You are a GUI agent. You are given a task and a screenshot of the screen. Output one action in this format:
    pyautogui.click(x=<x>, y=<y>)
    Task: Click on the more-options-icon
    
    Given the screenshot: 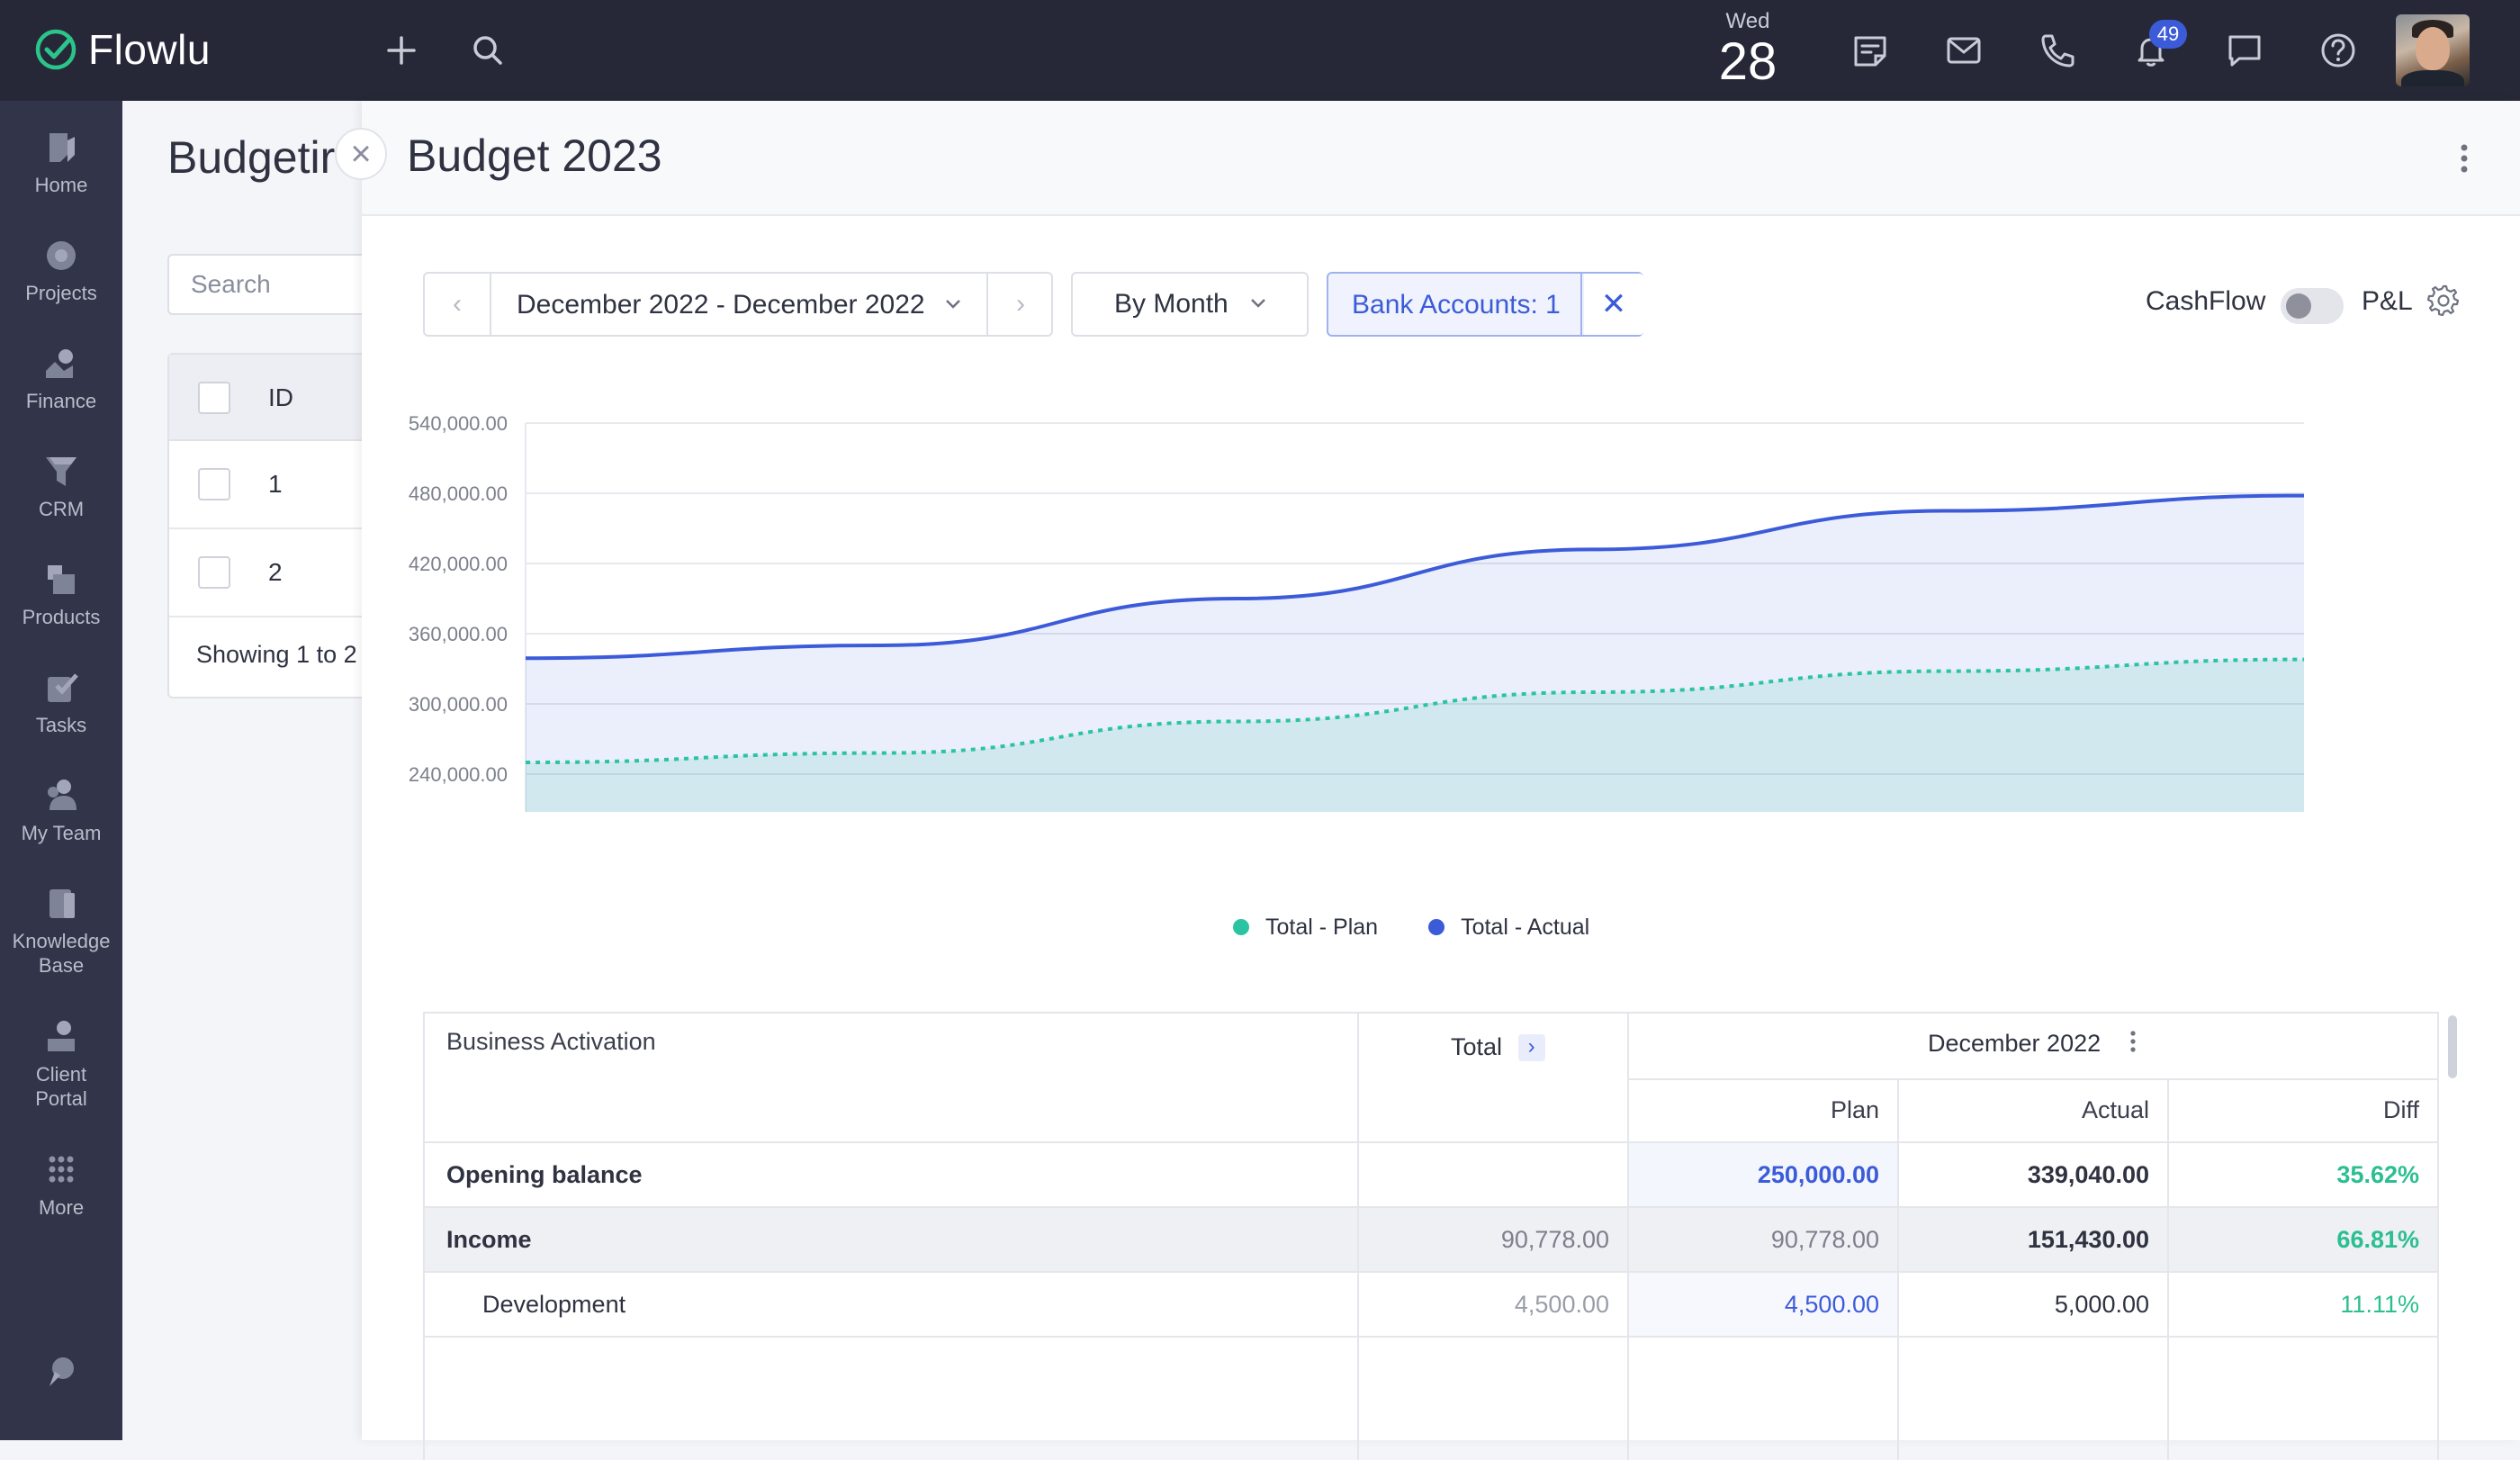 What is the action you would take?
    pyautogui.click(x=2464, y=158)
    